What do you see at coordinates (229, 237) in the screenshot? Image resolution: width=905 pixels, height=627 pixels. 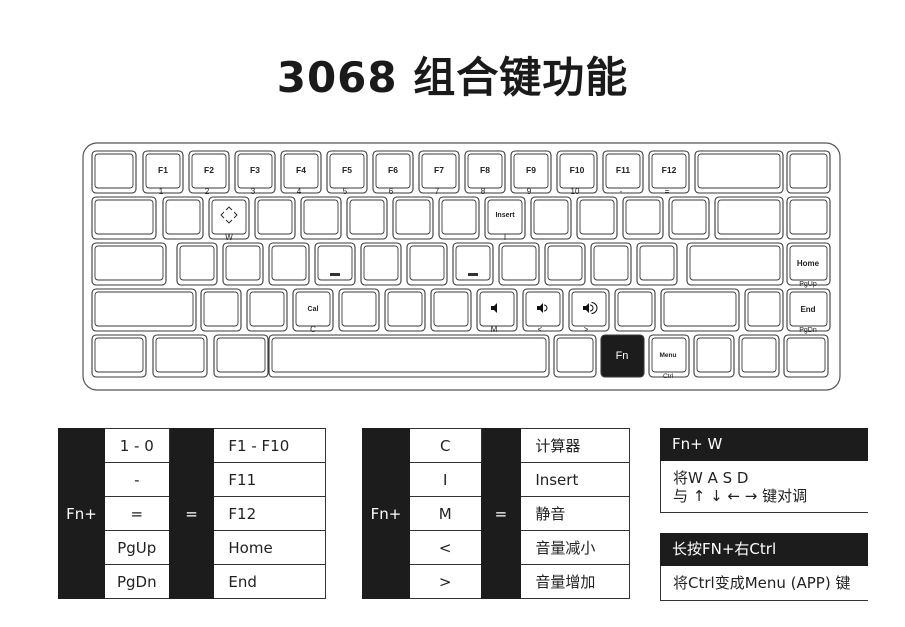 I see `key-sub-legend: W` at bounding box center [229, 237].